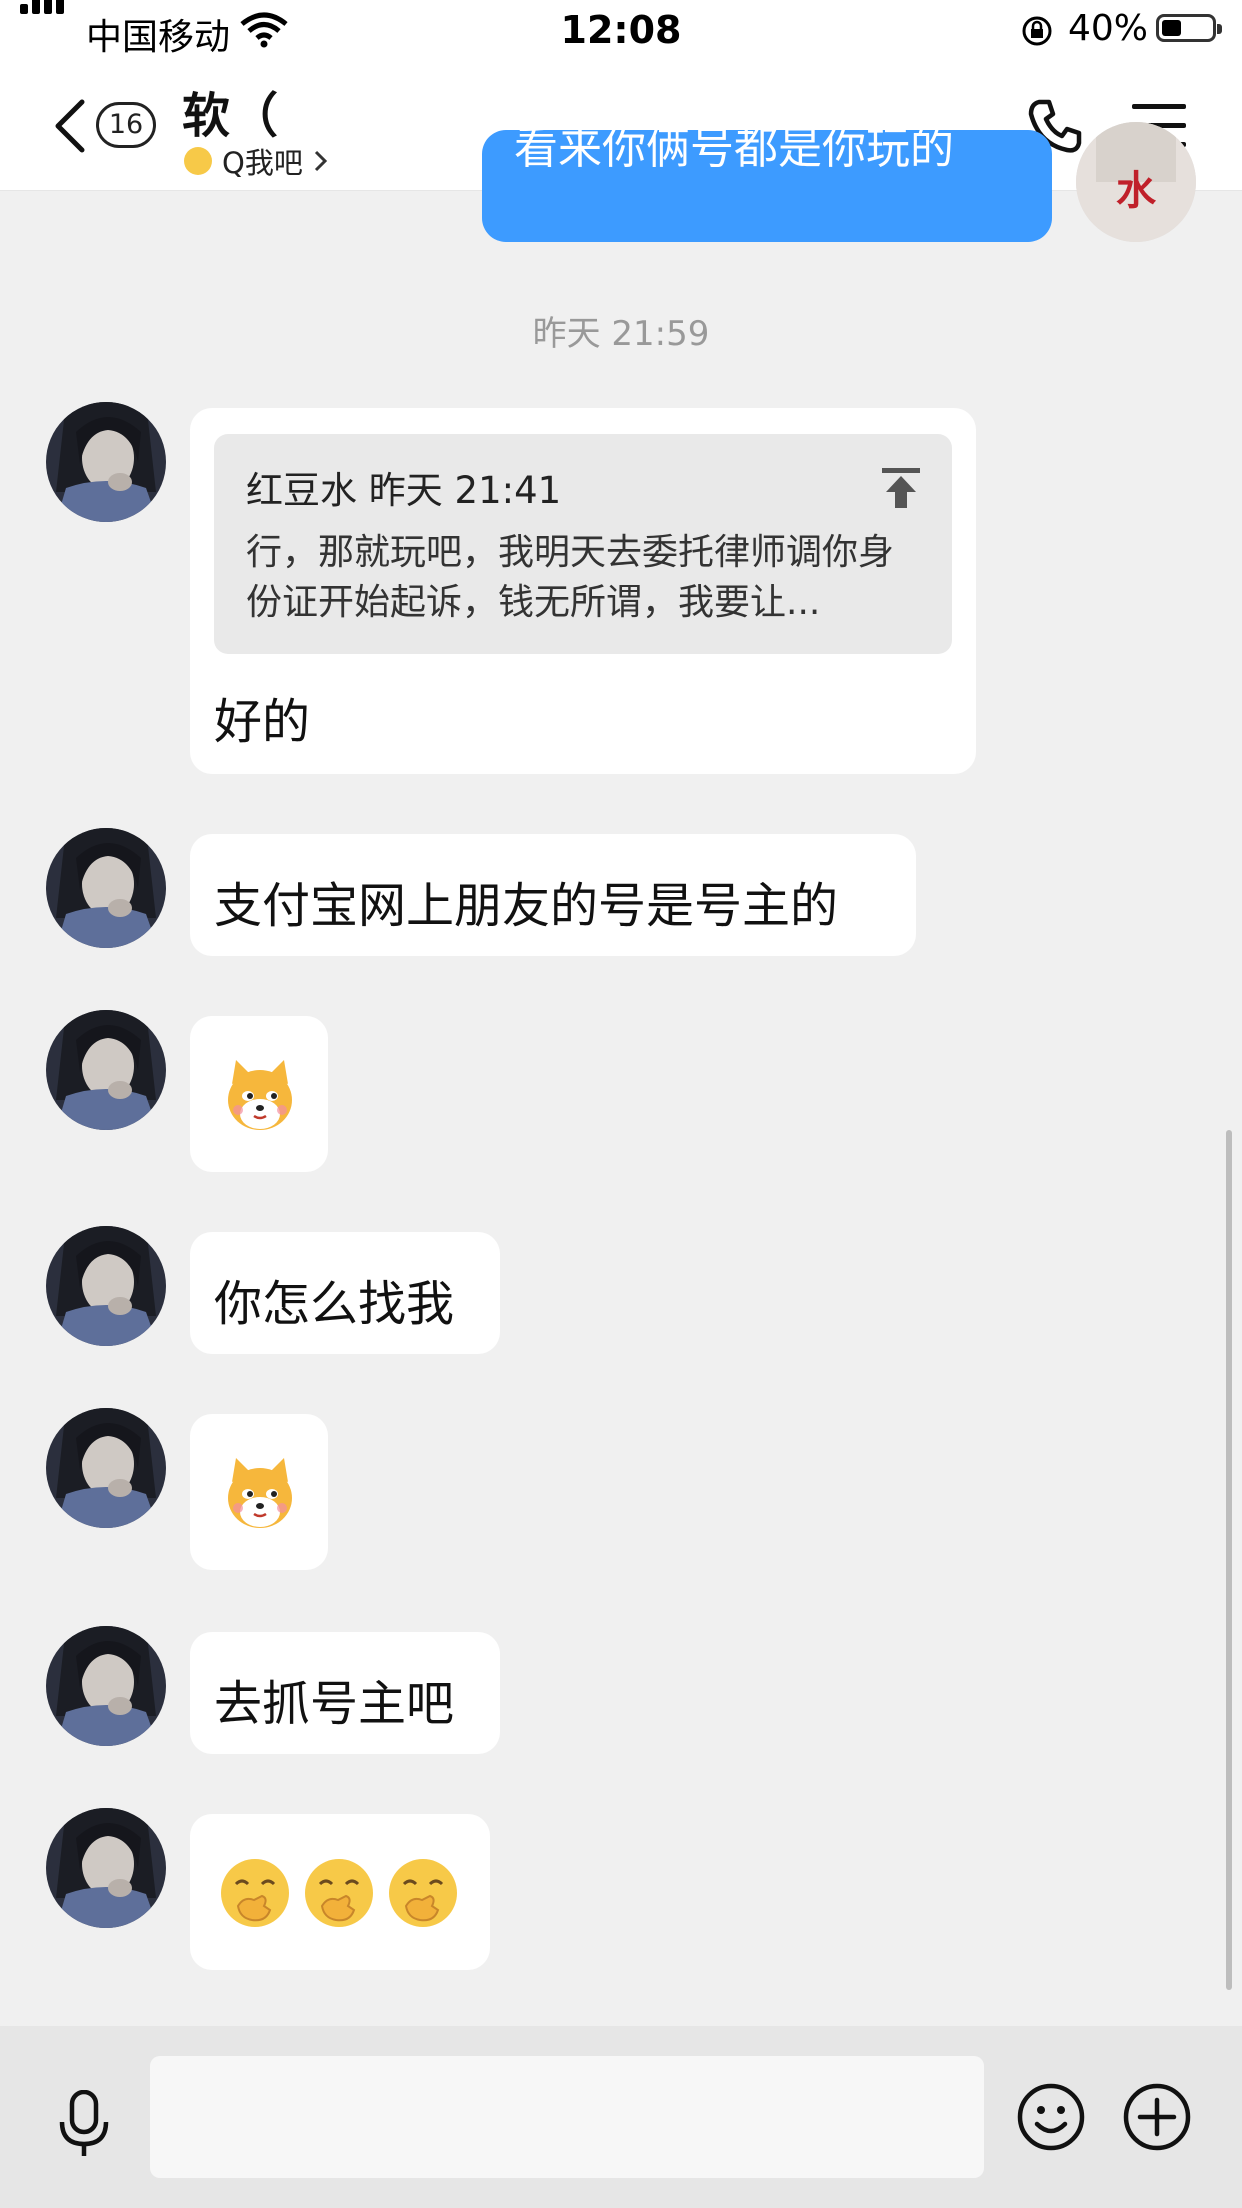 This screenshot has width=1242, height=2208. What do you see at coordinates (1108, 28) in the screenshot?
I see `battery-percent: 40%` at bounding box center [1108, 28].